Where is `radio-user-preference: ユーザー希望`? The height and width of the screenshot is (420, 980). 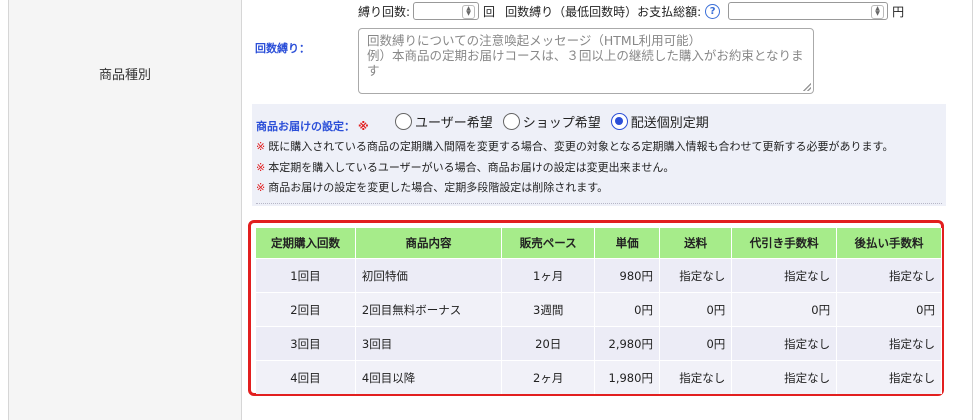 radio-user-preference: ユーザー希望 is located at coordinates (444, 121).